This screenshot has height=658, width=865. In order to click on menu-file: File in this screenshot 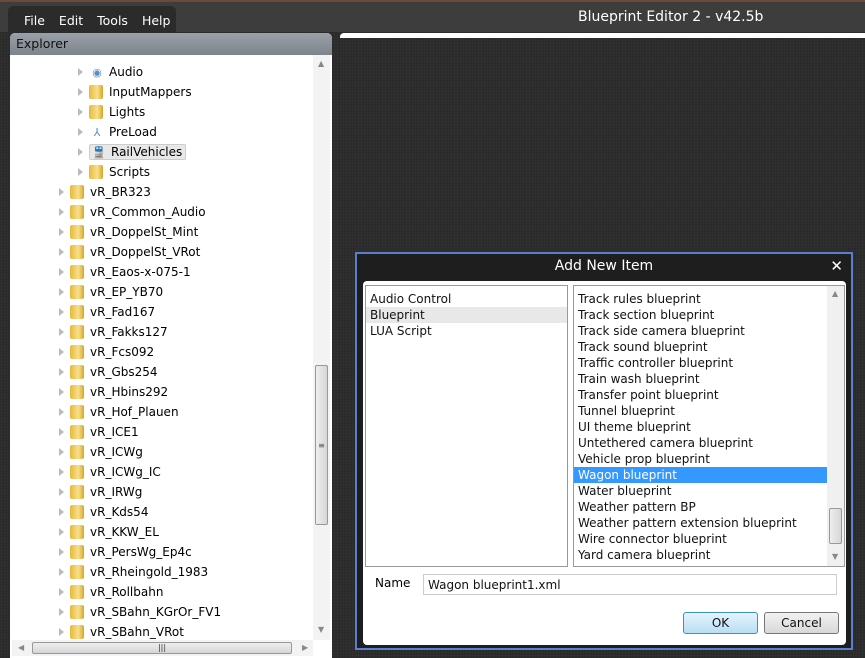, I will do `click(34, 20)`.